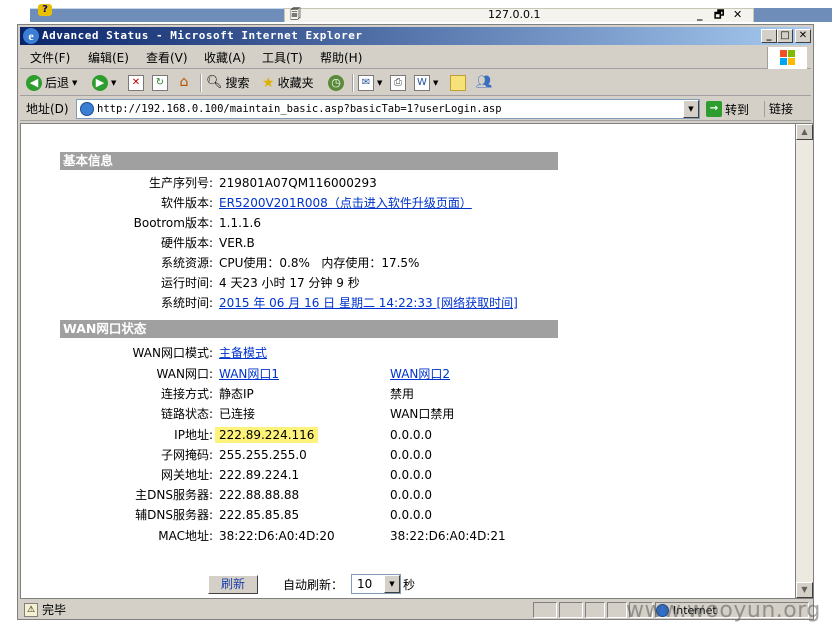  Describe the element at coordinates (411, 435) in the screenshot. I see `ip-wan2: 0.0.0.0` at that location.